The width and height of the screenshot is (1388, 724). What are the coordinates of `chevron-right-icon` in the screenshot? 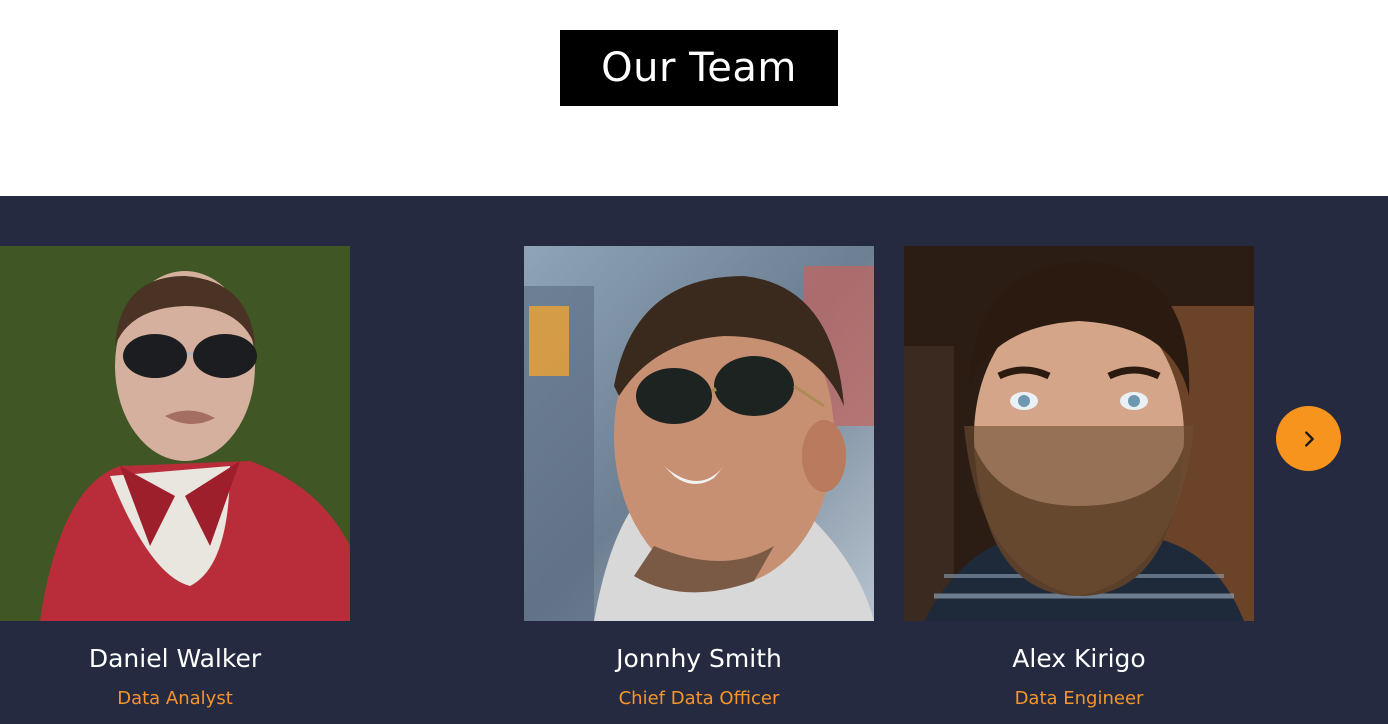 It's located at (1309, 438).